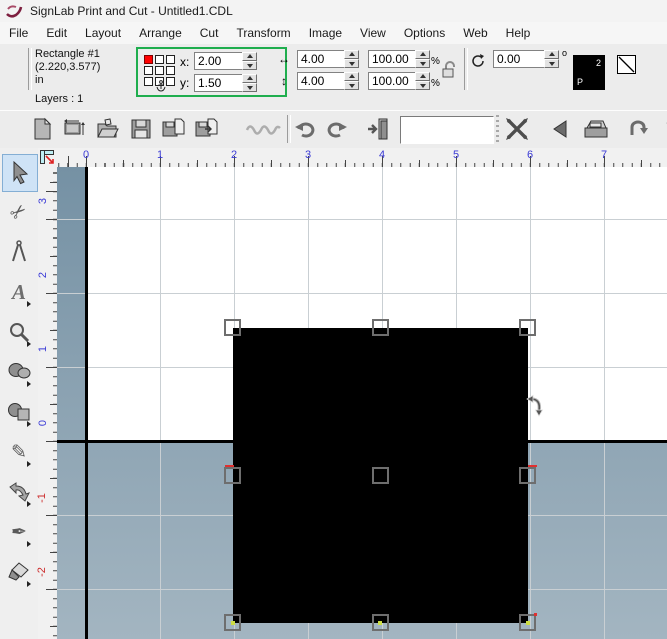 The height and width of the screenshot is (639, 667). Describe the element at coordinates (211, 72) in the screenshot. I see `position-group-highlight: x: y: 2.00 1.50` at that location.